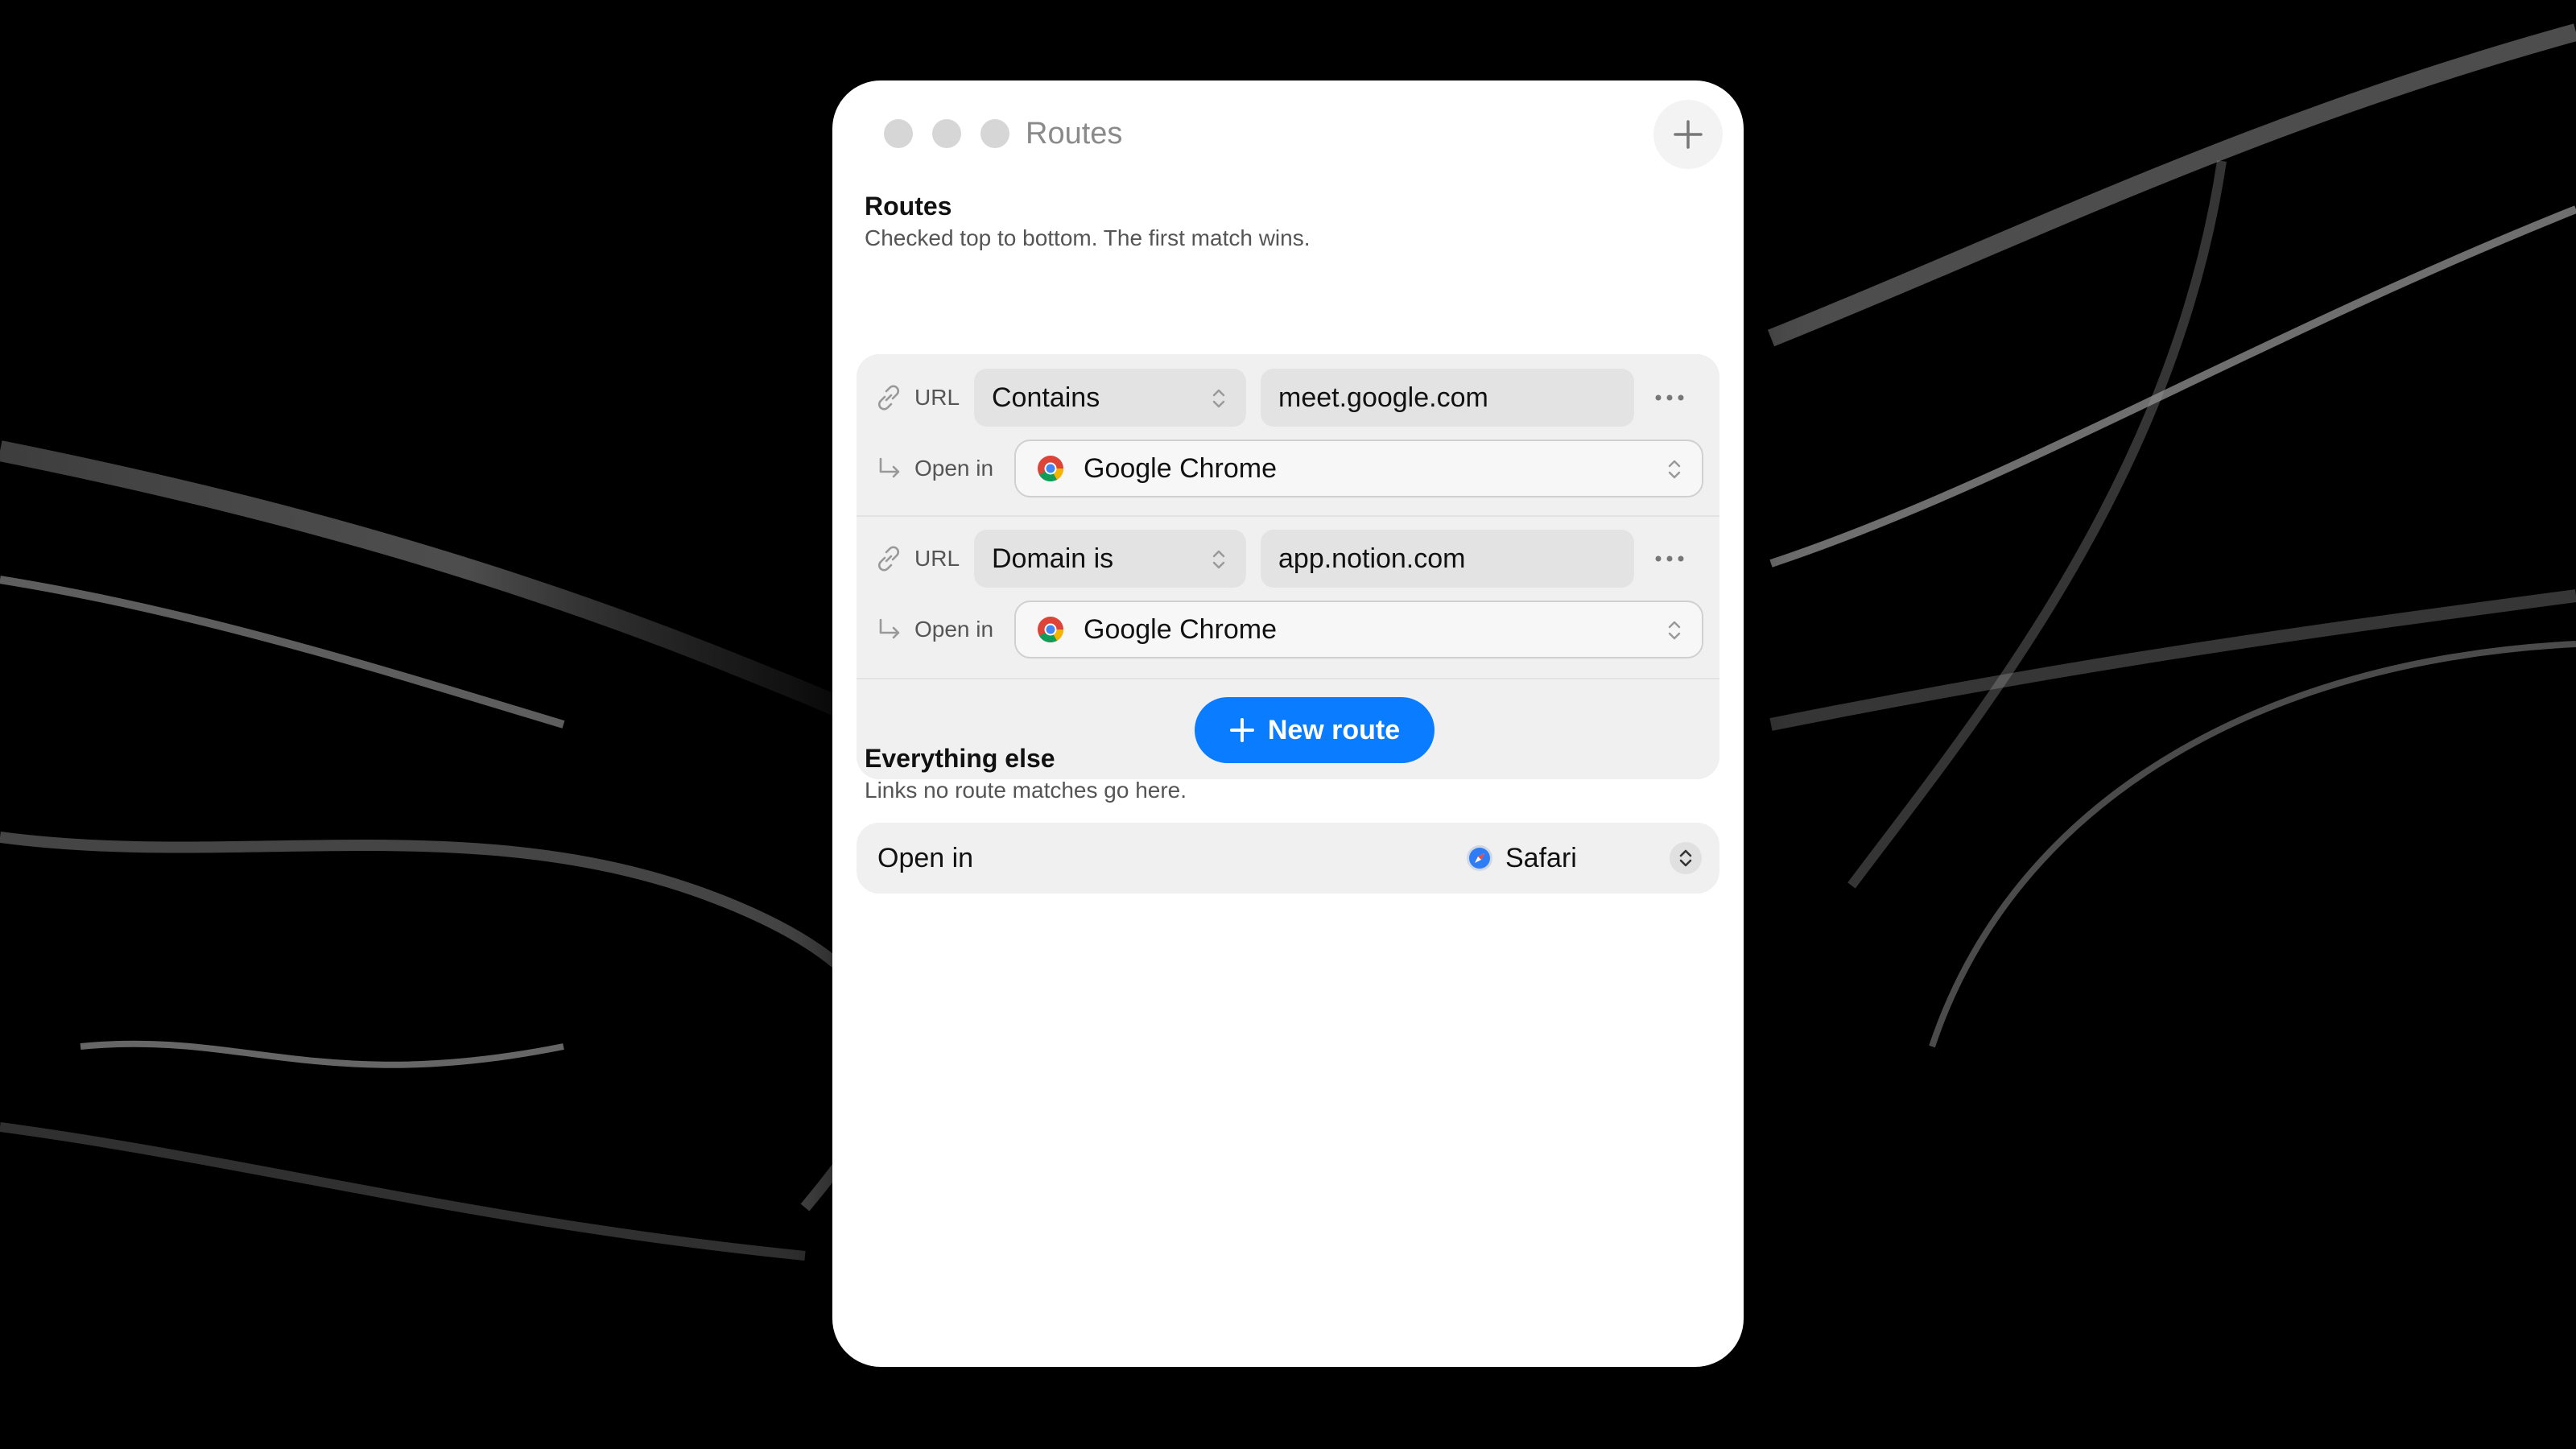 Image resolution: width=2576 pixels, height=1449 pixels. What do you see at coordinates (1479, 858) in the screenshot?
I see `safari-icon` at bounding box center [1479, 858].